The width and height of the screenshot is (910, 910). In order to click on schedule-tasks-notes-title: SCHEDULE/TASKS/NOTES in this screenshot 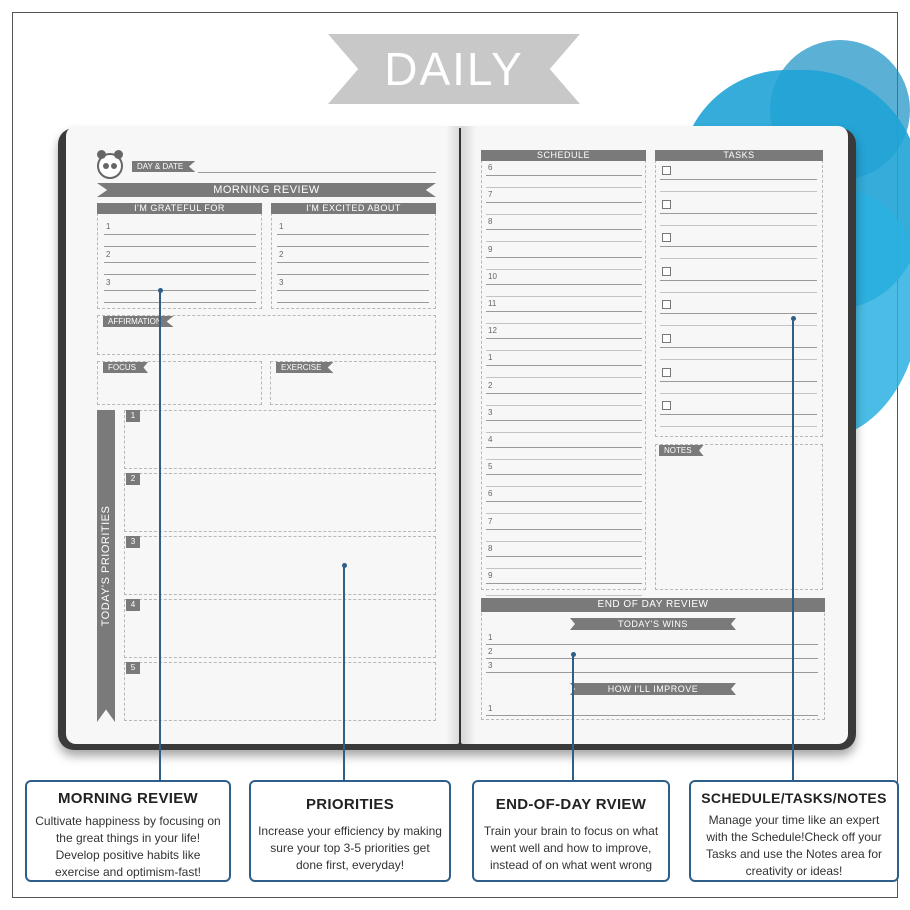, I will do `click(794, 798)`.